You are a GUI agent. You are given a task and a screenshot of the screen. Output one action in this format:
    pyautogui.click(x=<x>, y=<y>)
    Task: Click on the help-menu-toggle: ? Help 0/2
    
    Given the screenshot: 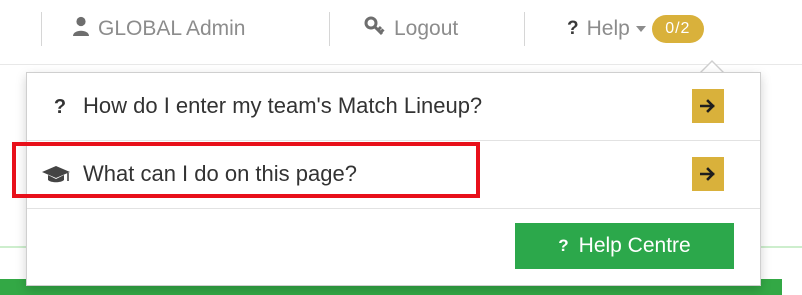 What is the action you would take?
    pyautogui.click(x=635, y=29)
    